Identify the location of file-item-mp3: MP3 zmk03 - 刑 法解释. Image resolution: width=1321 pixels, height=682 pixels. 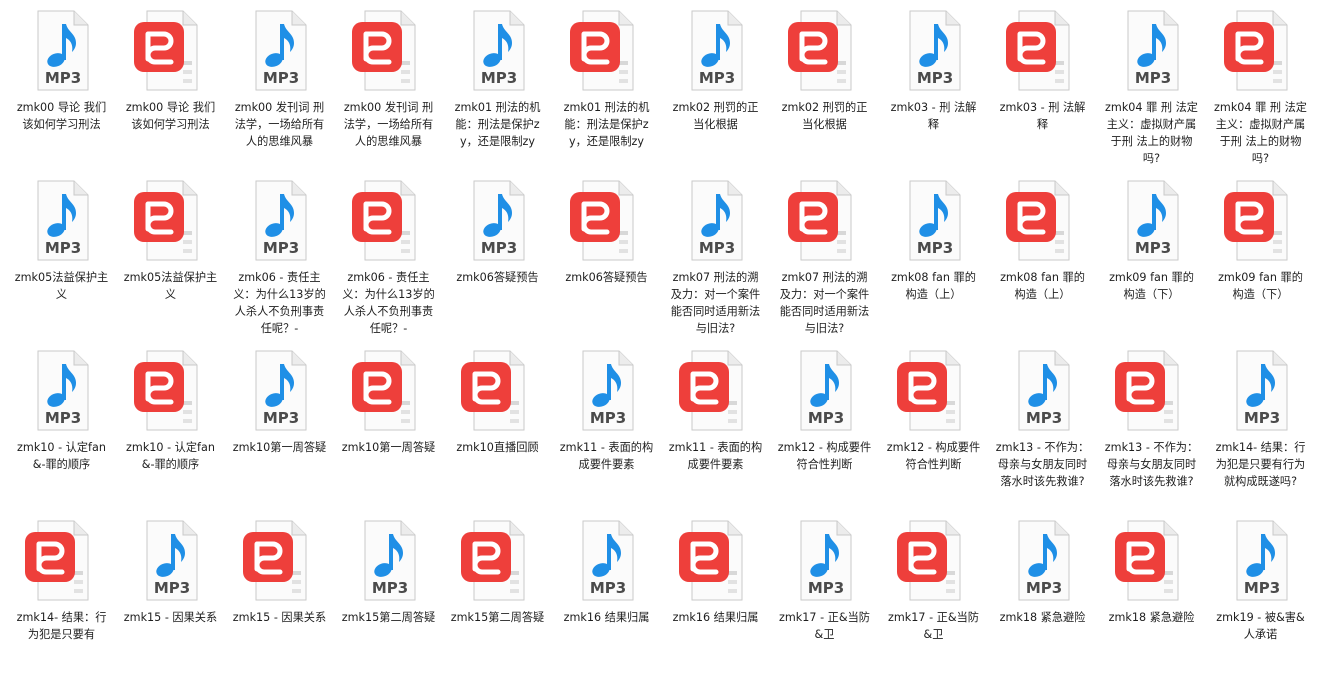
(933, 87).